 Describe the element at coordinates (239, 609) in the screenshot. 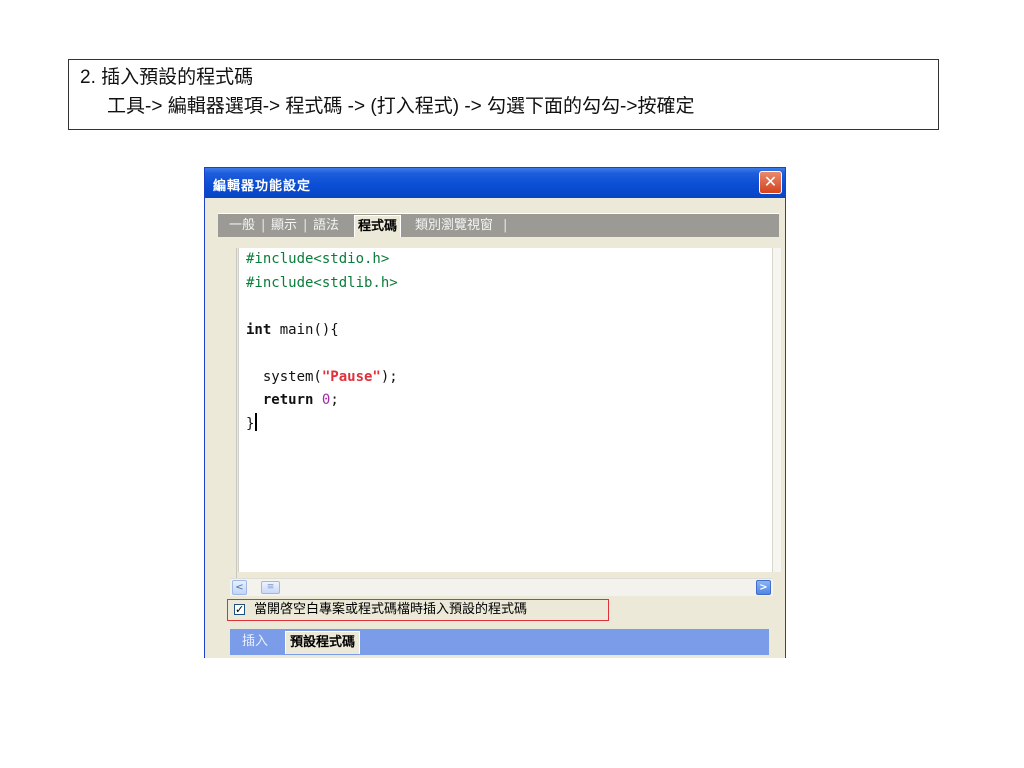

I see `insert-default-code-checkbox: ✓` at that location.